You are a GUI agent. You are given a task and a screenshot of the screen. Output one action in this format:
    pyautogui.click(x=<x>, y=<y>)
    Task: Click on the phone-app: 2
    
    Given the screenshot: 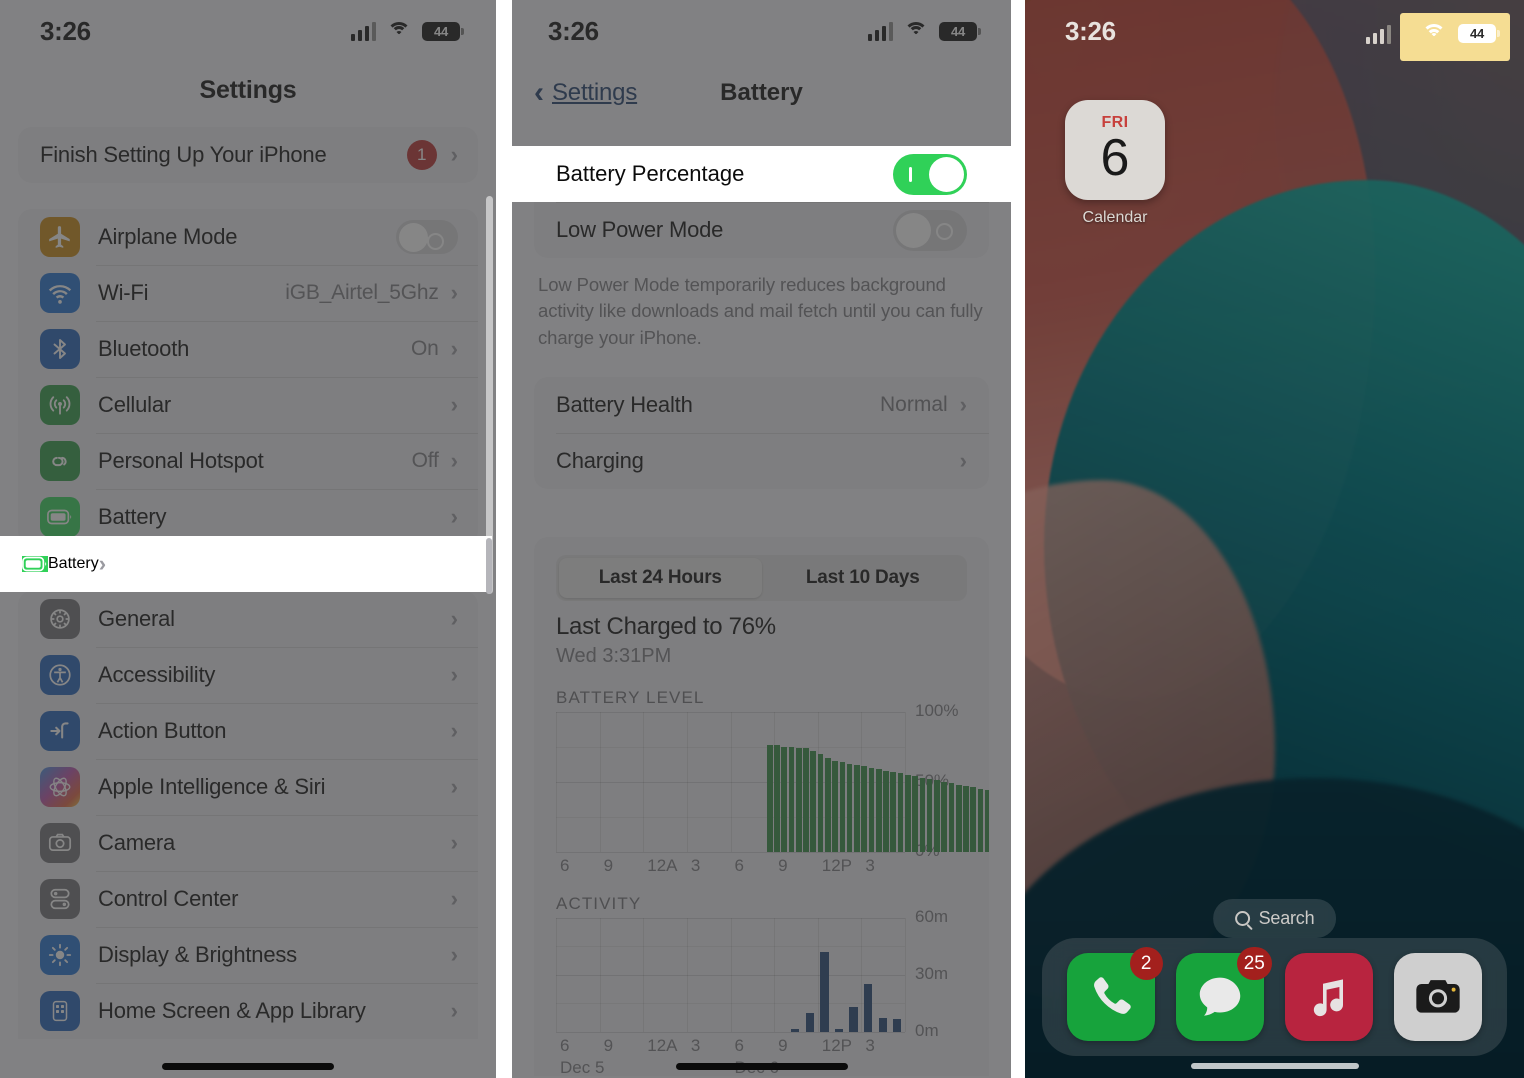 What is the action you would take?
    pyautogui.click(x=1114, y=994)
    